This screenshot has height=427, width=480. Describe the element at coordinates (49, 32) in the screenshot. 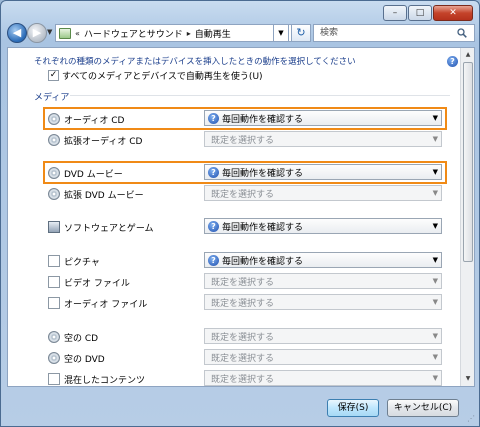

I see `recent-pages-dropdown: ▼` at that location.